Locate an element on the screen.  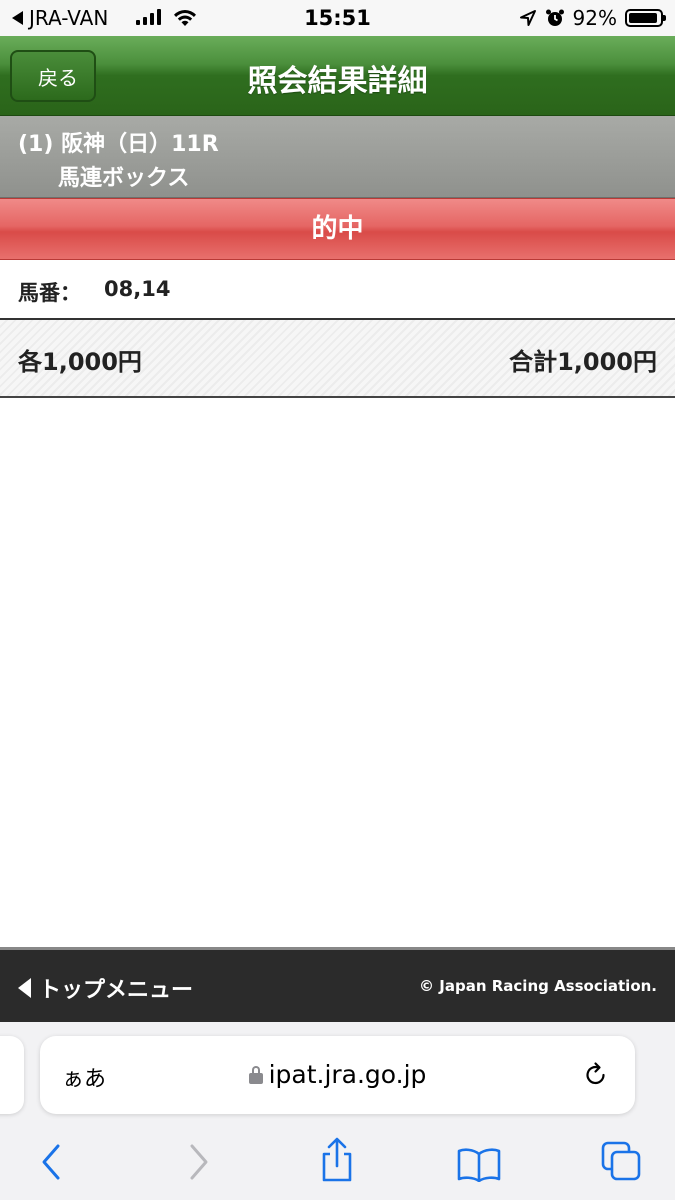
url-display: ipat.jra.go.jp is located at coordinates (337, 1074).